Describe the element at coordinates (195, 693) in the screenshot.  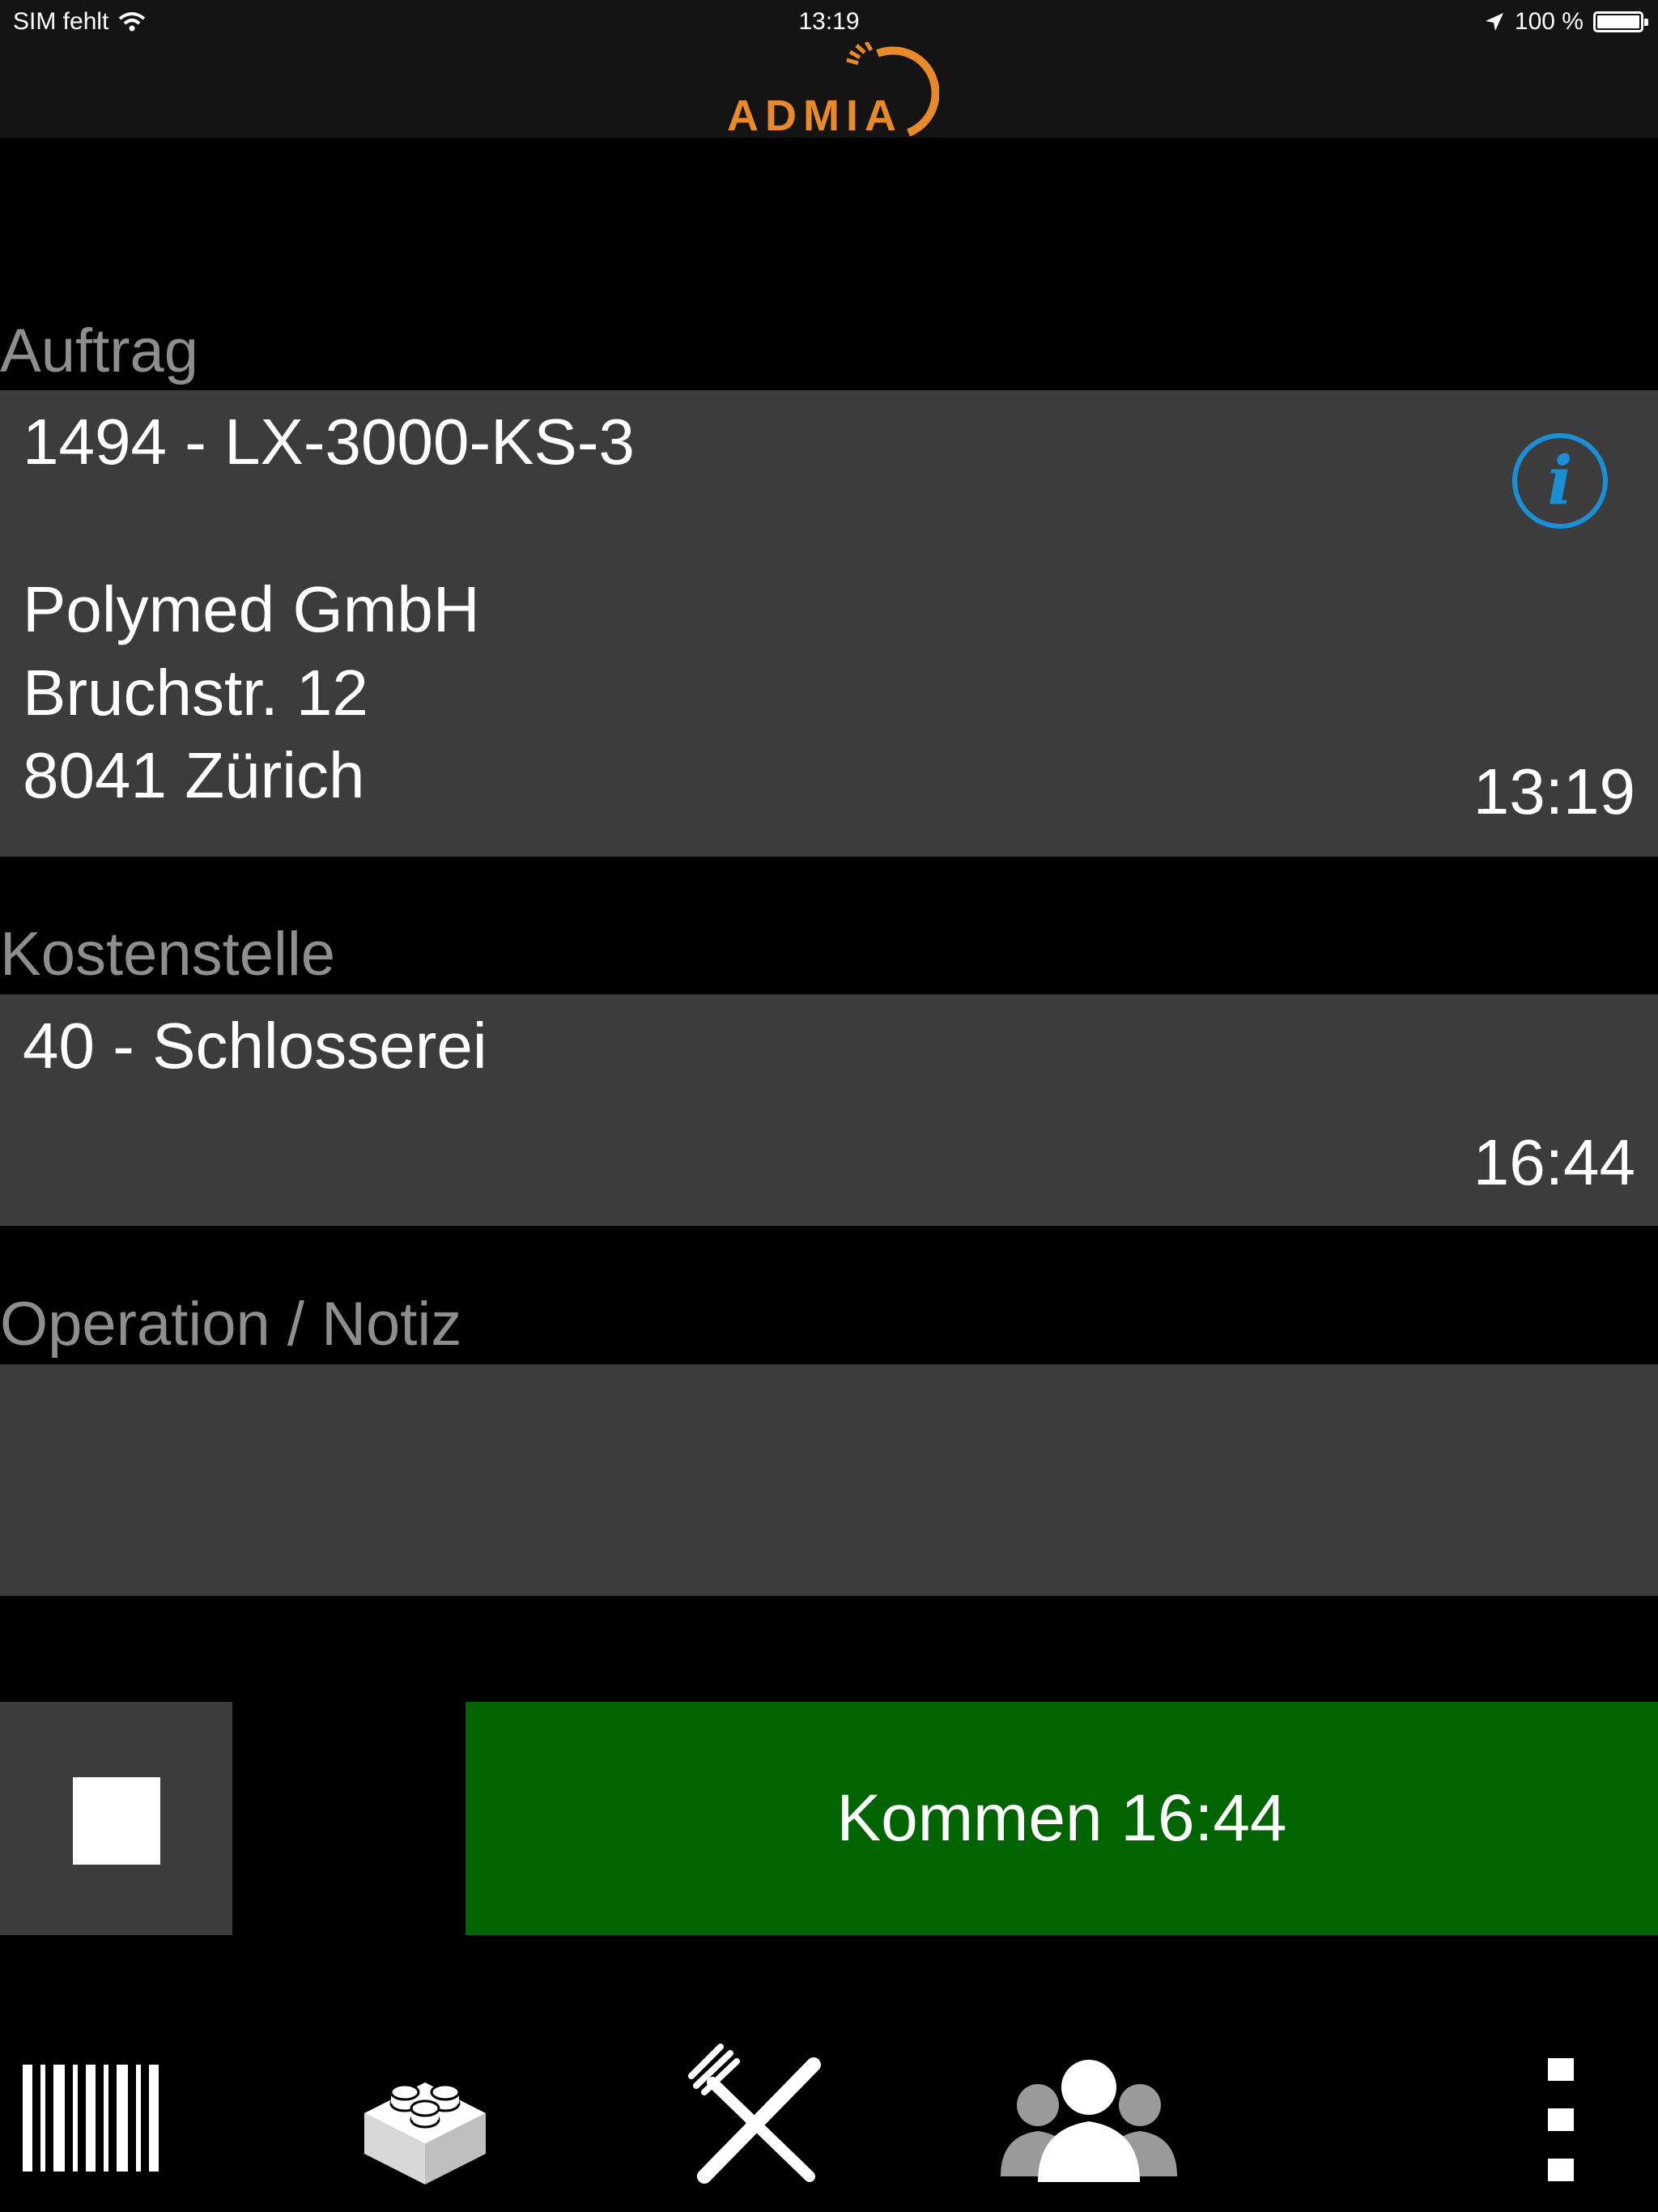
I see `street-address: Bruchstr. 12` at that location.